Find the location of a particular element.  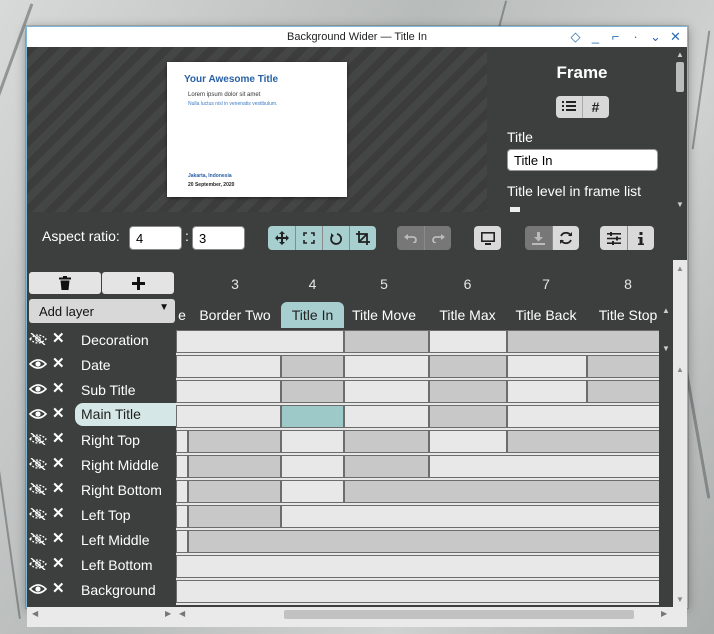

frame-tab: Title In is located at coordinates (312, 315).